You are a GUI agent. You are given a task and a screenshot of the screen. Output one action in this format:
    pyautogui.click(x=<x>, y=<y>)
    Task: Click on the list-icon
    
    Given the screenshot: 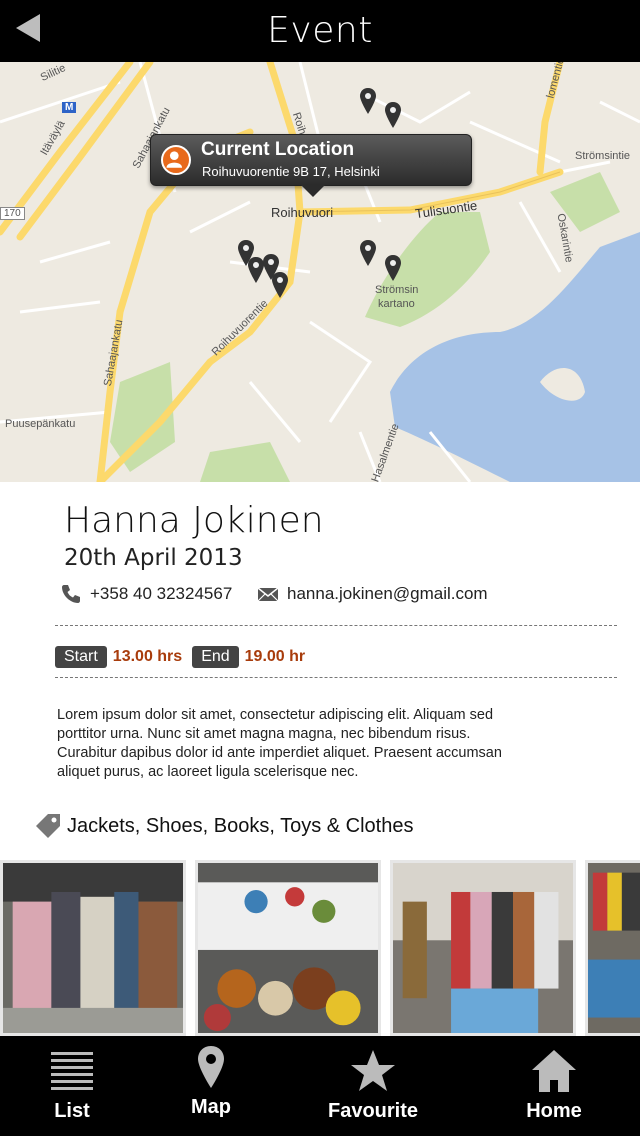 What is the action you would take?
    pyautogui.click(x=72, y=1071)
    